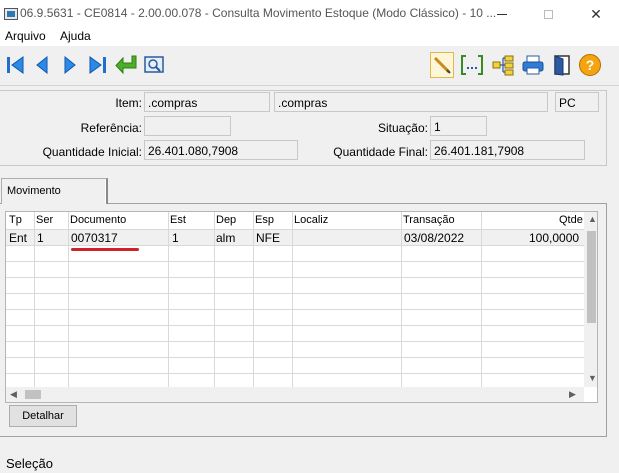 This screenshot has width=619, height=473. I want to click on print-icon, so click(533, 65).